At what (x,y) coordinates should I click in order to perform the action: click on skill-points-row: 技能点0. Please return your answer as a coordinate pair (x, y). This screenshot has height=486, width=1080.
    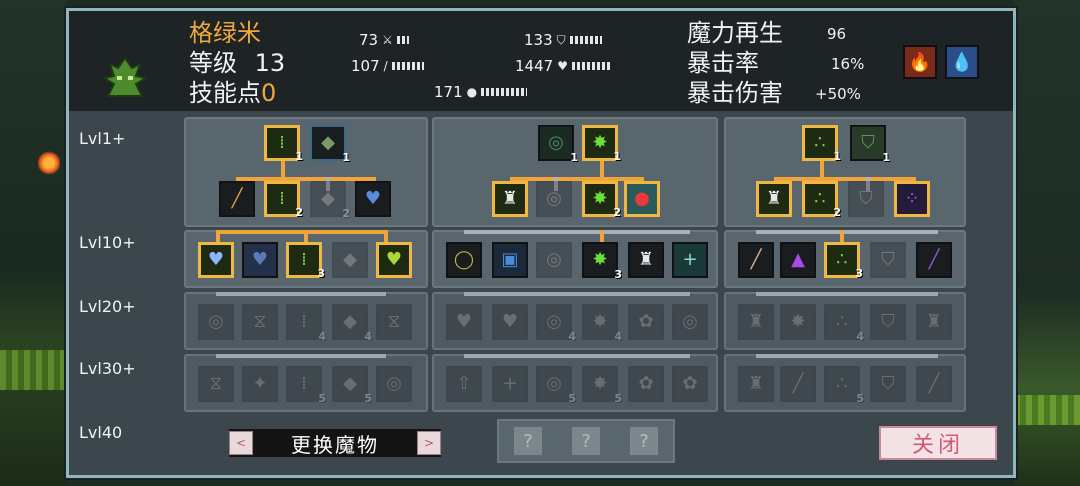
    Looking at the image, I should click on (232, 93).